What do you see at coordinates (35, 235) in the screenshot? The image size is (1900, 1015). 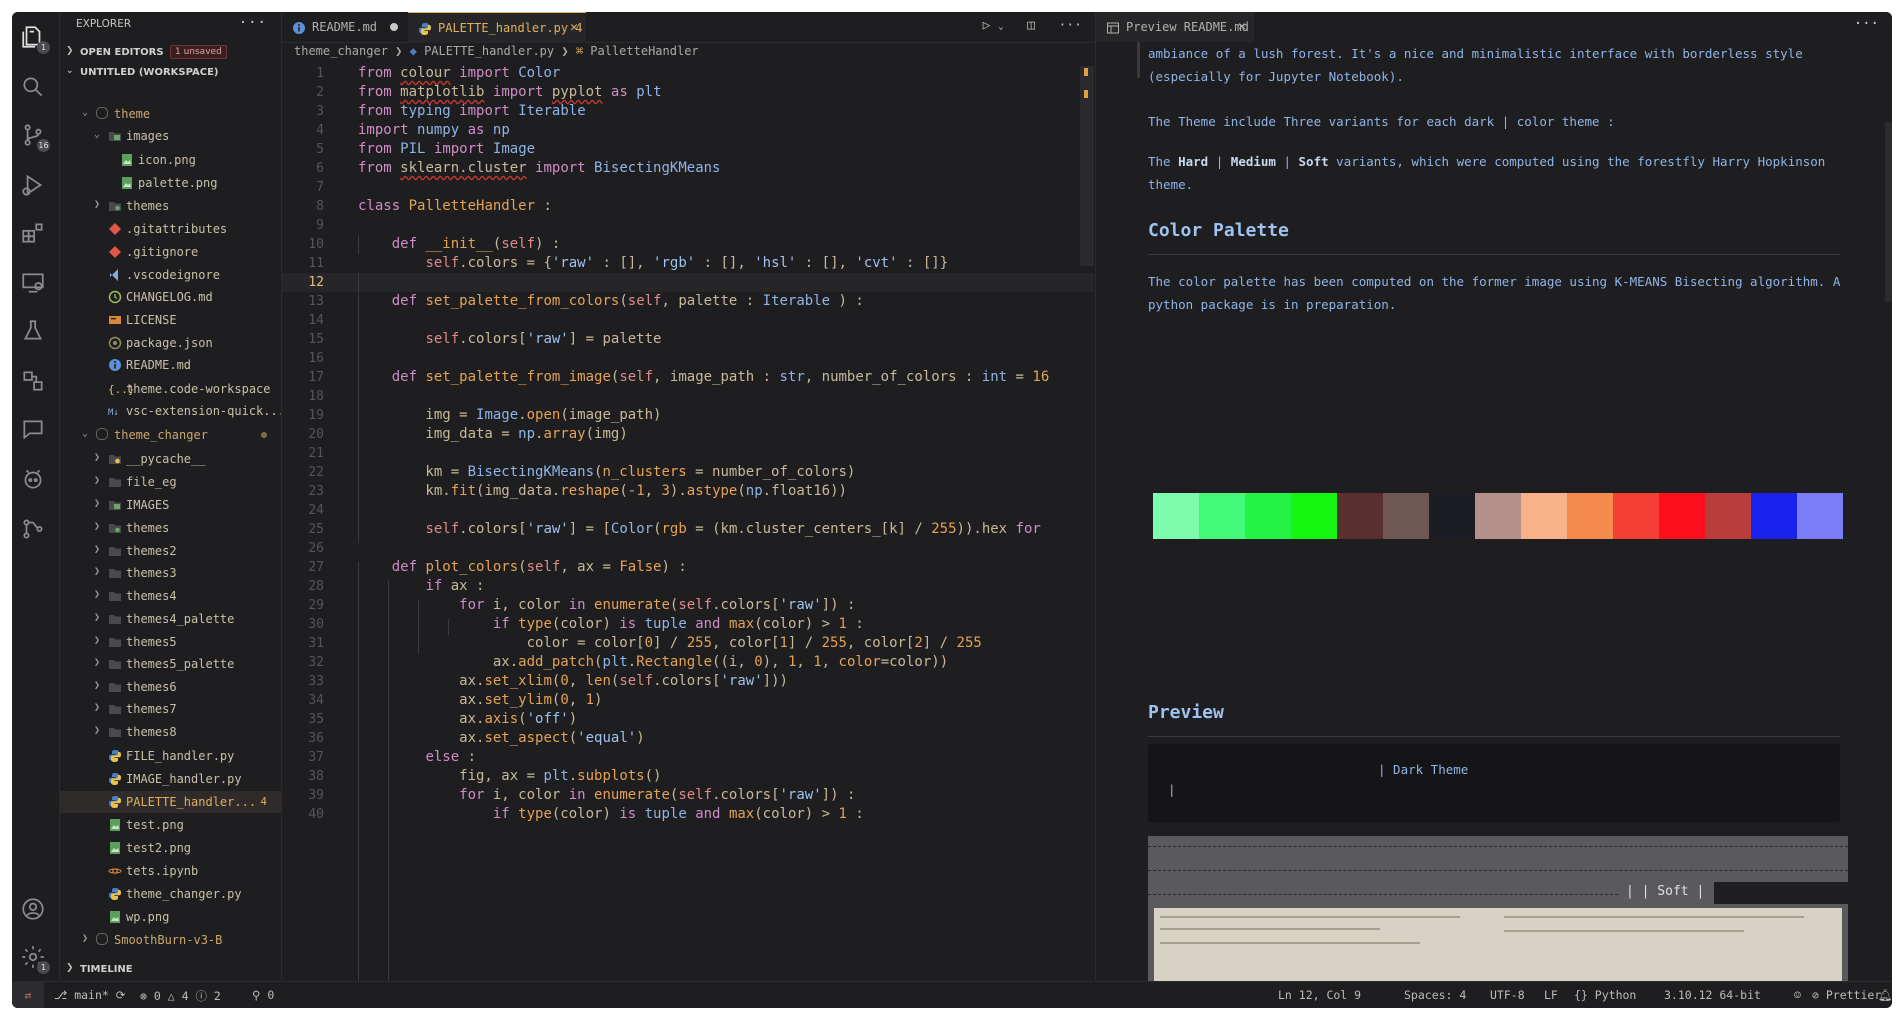 I see `extensions-icon` at bounding box center [35, 235].